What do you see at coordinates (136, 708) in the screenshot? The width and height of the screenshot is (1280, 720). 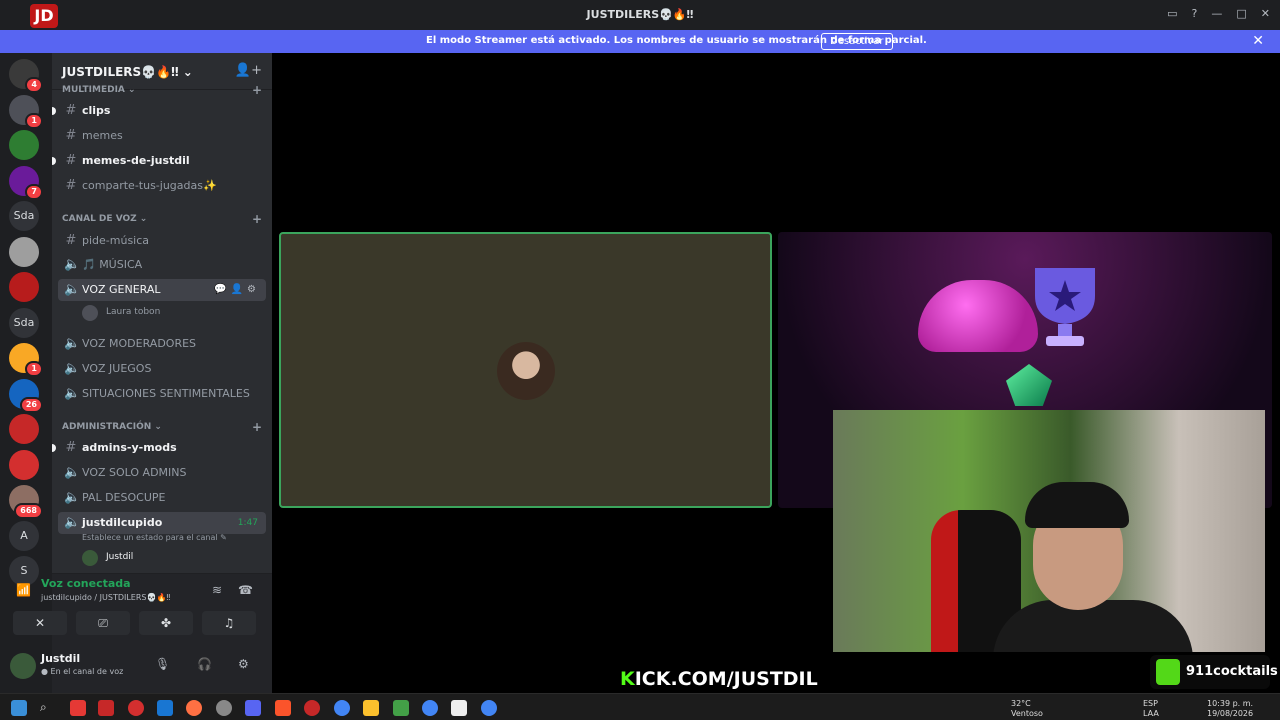 I see `opera-icon` at bounding box center [136, 708].